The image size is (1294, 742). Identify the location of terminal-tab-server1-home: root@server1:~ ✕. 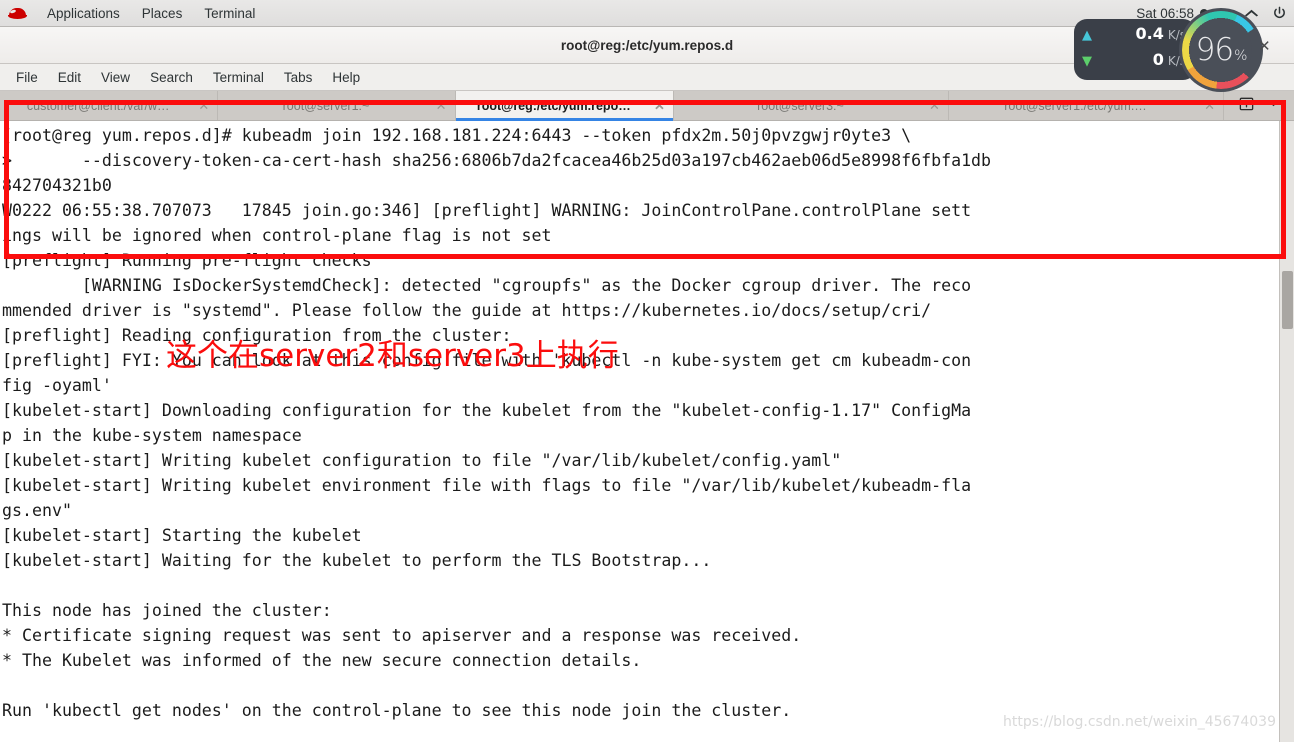
(337, 105).